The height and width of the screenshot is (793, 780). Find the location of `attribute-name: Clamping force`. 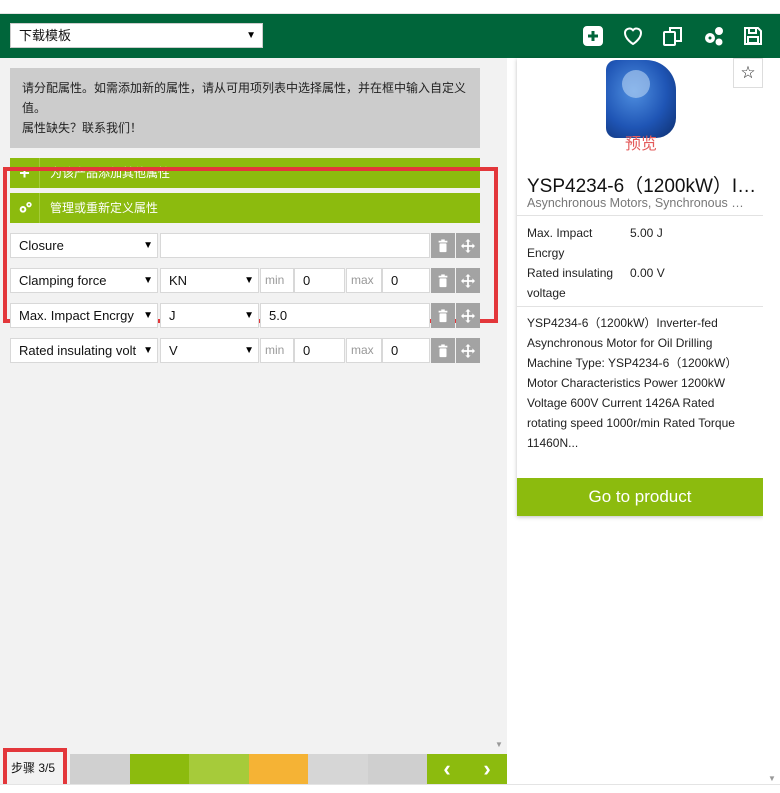

attribute-name: Clamping force is located at coordinates (63, 280).